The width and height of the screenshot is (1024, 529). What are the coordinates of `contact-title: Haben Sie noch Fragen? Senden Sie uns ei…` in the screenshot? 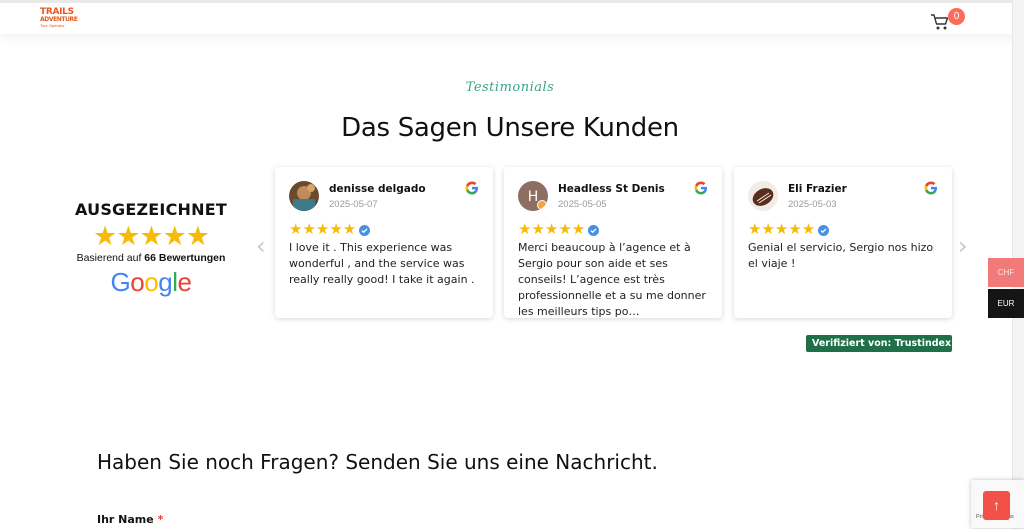 It's located at (377, 462).